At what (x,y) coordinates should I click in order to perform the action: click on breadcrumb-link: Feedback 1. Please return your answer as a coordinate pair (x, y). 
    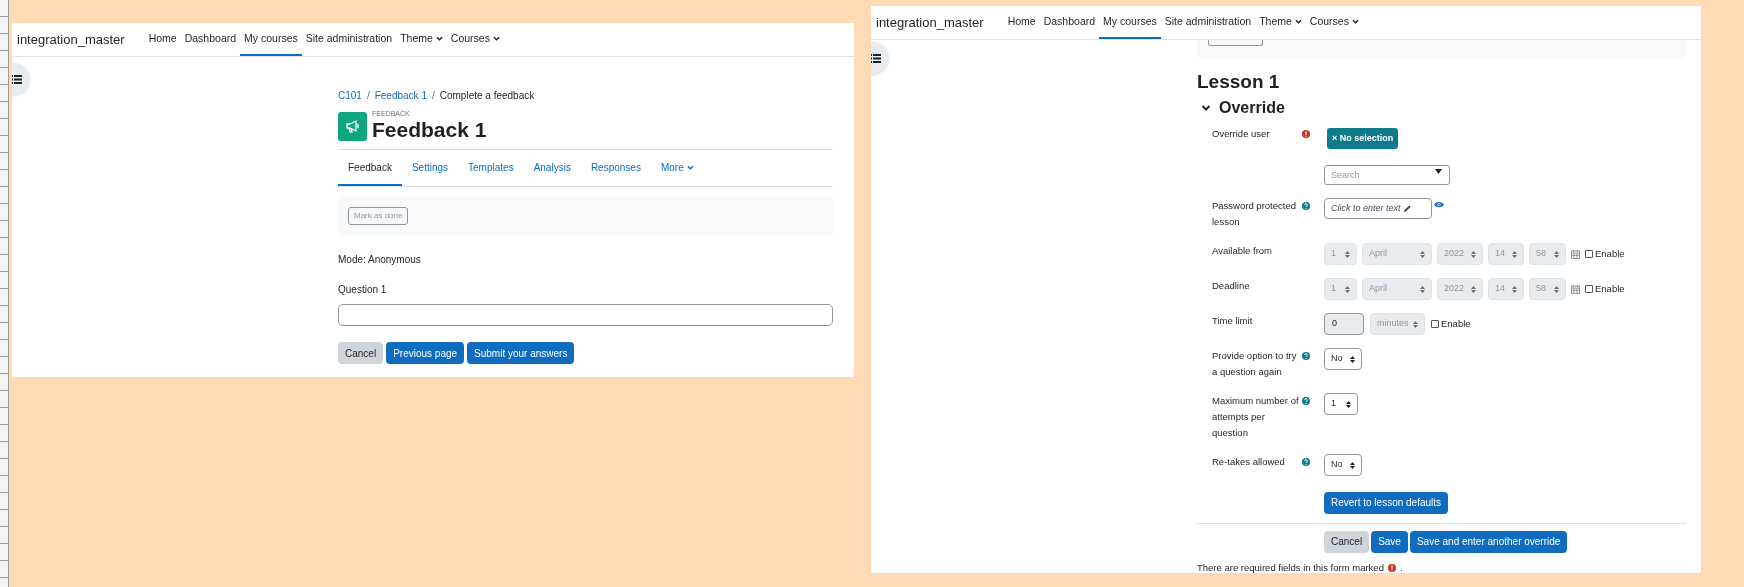
    Looking at the image, I should click on (400, 95).